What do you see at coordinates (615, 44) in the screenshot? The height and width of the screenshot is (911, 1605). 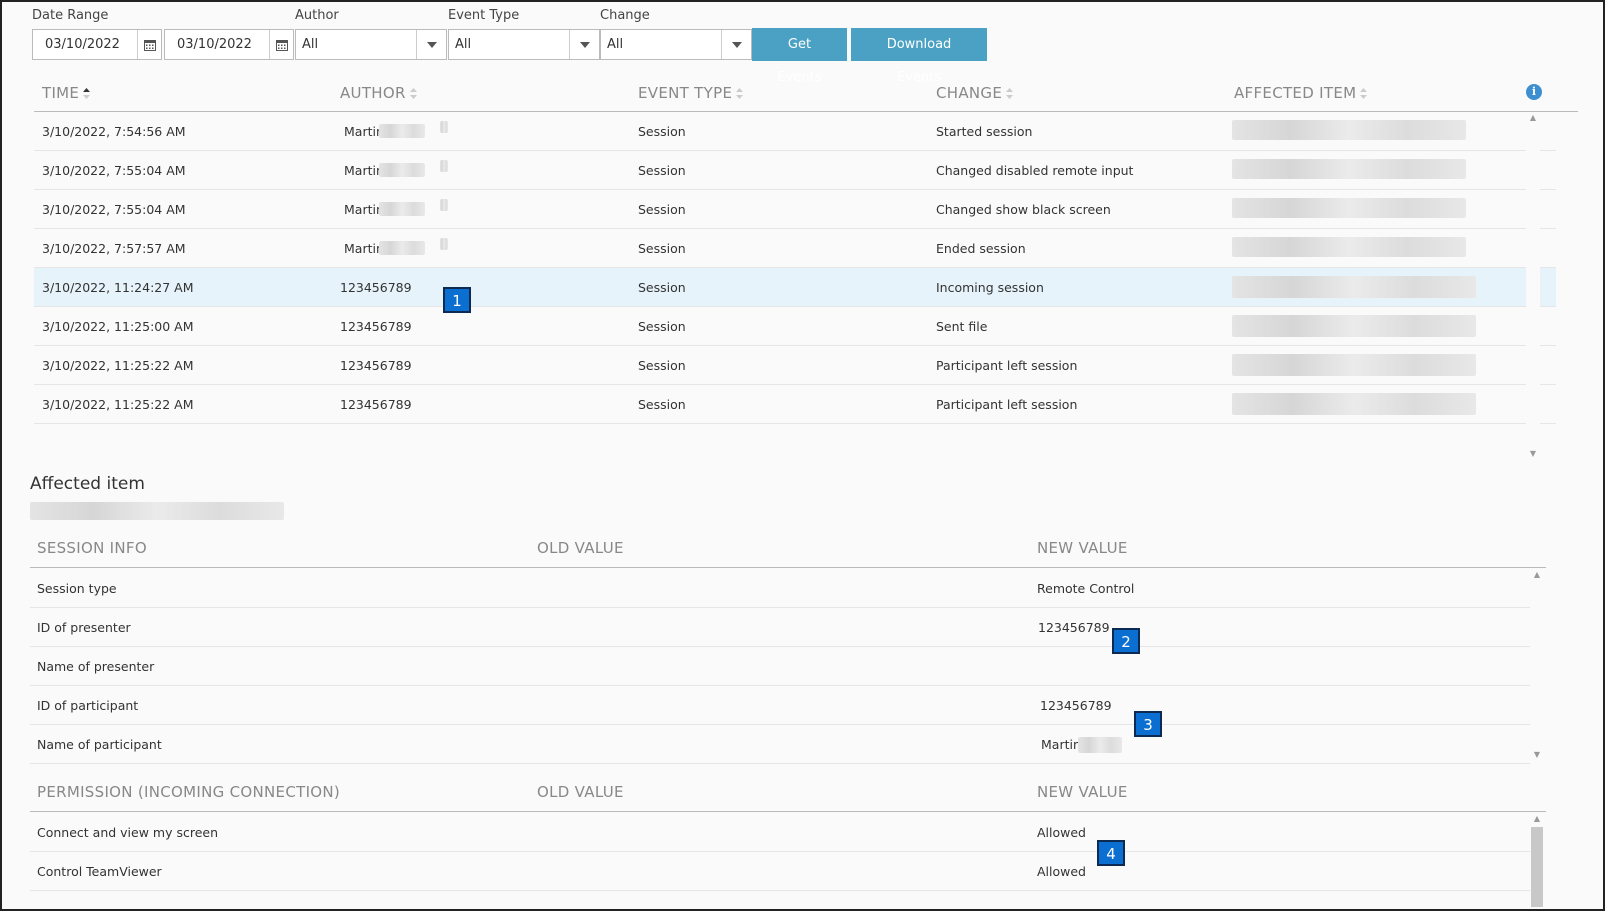 I see `change-select-value: All` at bounding box center [615, 44].